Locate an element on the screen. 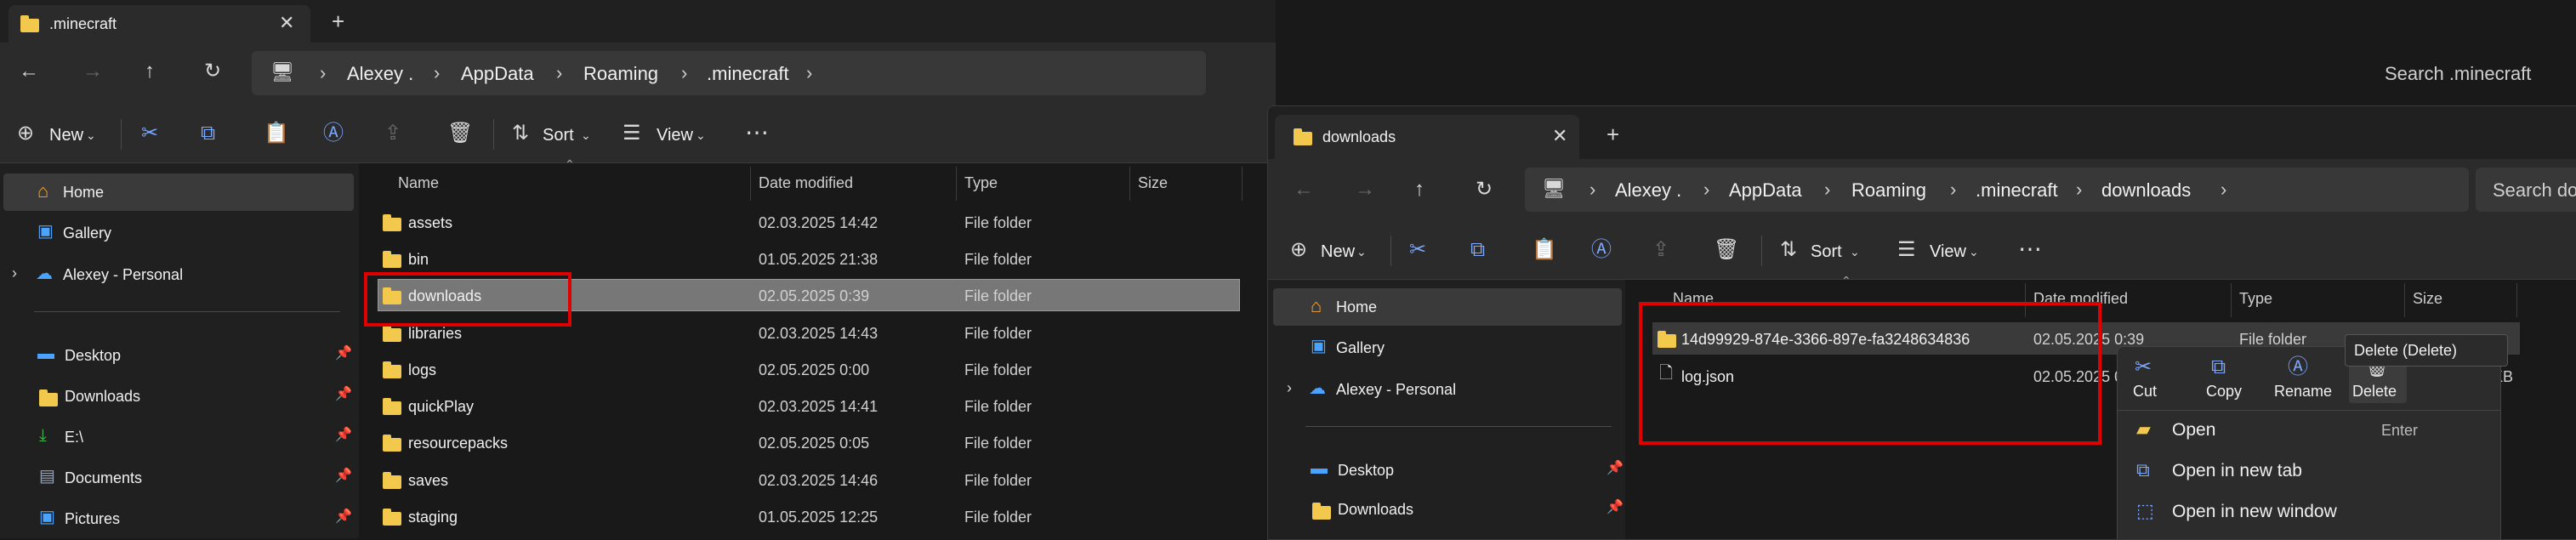  column-header-date: Date modified is located at coordinates (806, 183).